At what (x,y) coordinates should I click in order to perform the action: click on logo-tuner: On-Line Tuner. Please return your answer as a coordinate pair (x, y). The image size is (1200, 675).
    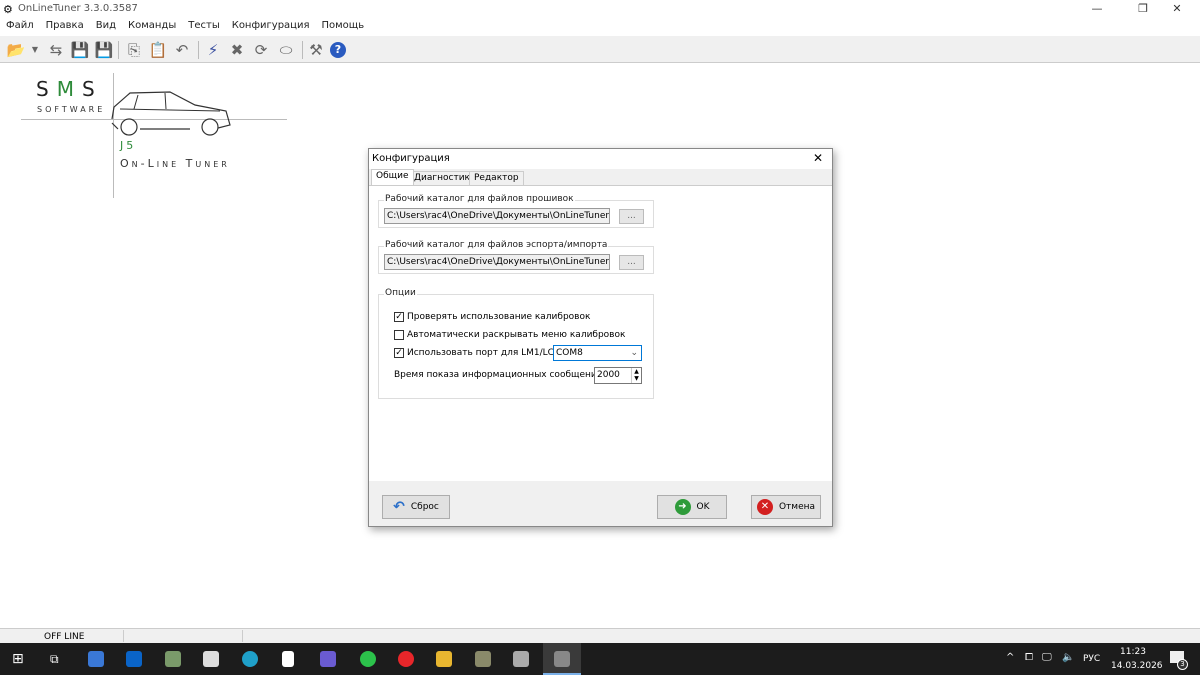
    Looking at the image, I should click on (175, 163).